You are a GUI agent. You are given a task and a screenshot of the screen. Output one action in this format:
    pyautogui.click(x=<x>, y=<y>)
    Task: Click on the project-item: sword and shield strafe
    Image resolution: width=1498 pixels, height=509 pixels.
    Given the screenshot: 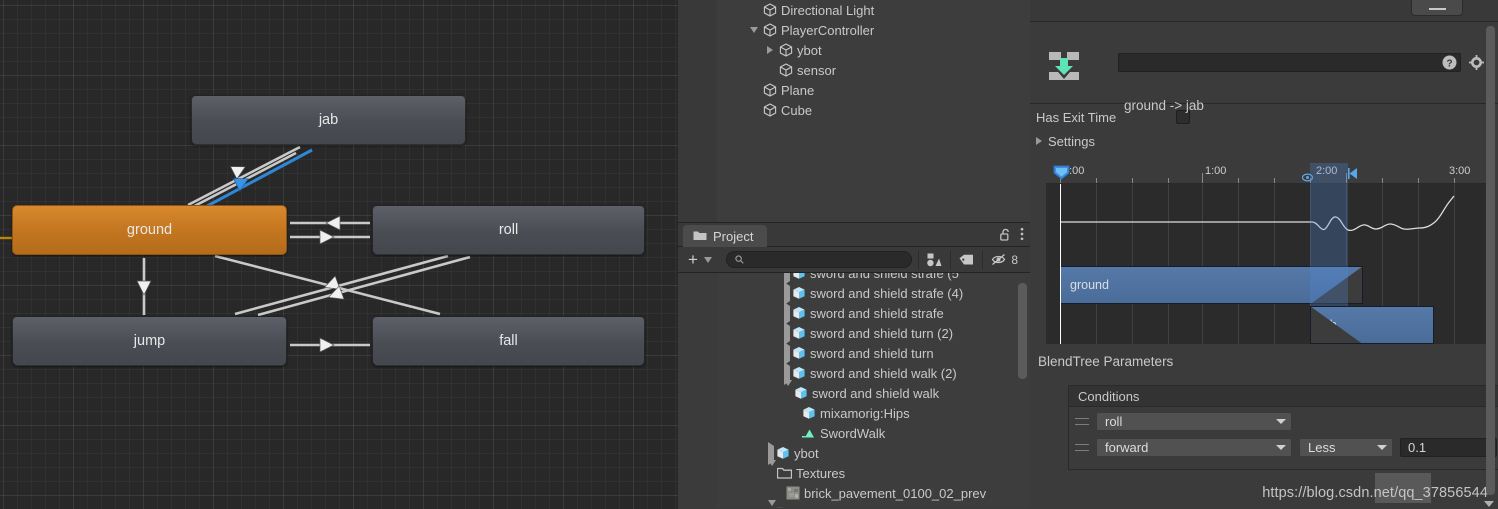 What is the action you would take?
    pyautogui.click(x=854, y=313)
    